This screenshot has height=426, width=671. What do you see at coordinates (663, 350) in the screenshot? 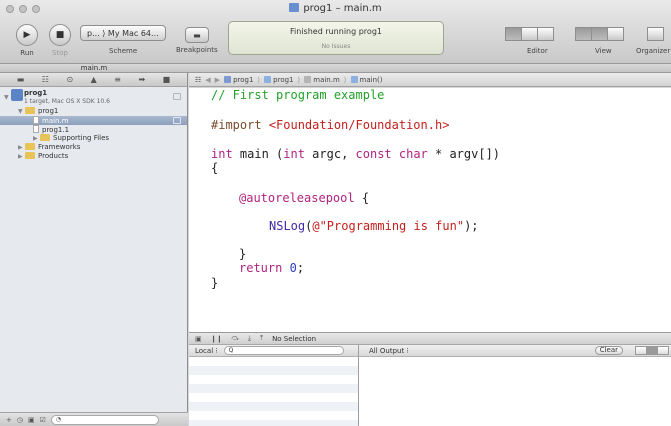
I see `console-only-icon` at bounding box center [663, 350].